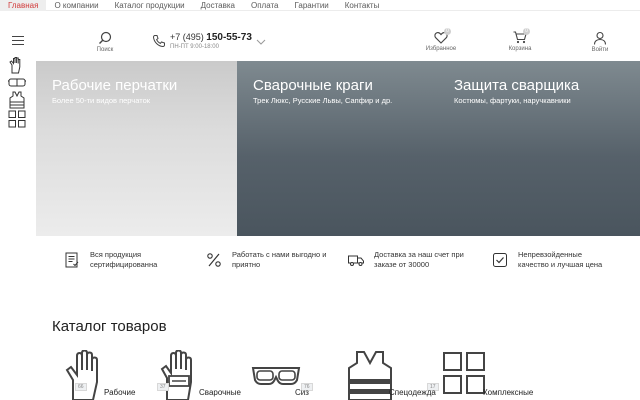 The width and height of the screenshot is (640, 400). I want to click on catalog-item-count: 37, so click(163, 387).